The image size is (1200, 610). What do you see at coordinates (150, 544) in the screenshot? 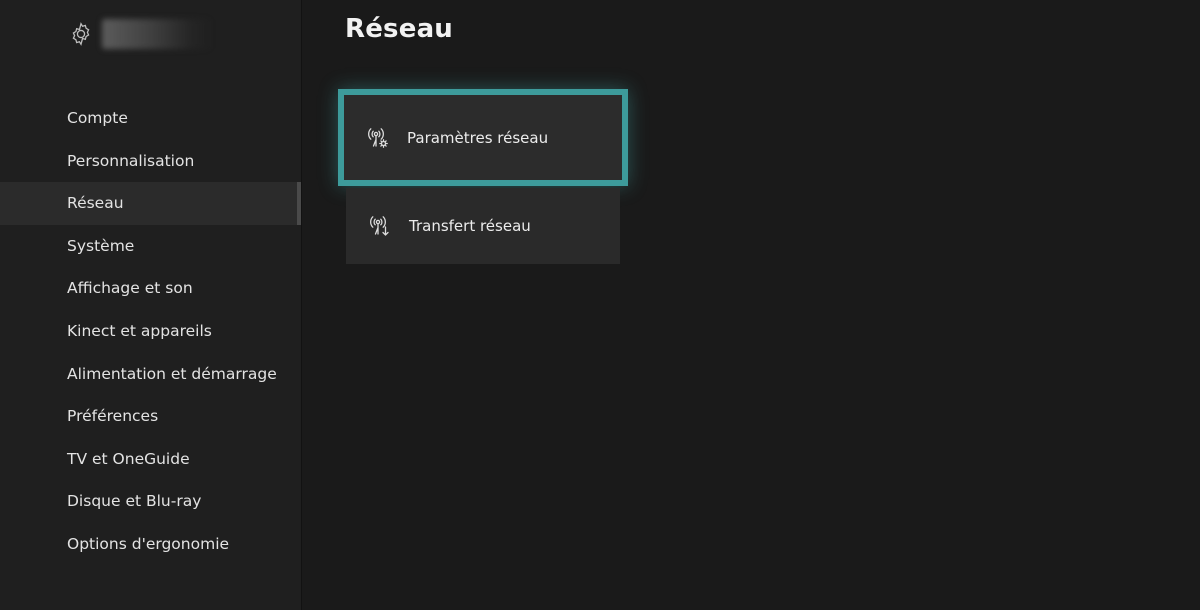
I see `sidebar-item-options-ergonomie: Options d'ergonomie` at bounding box center [150, 544].